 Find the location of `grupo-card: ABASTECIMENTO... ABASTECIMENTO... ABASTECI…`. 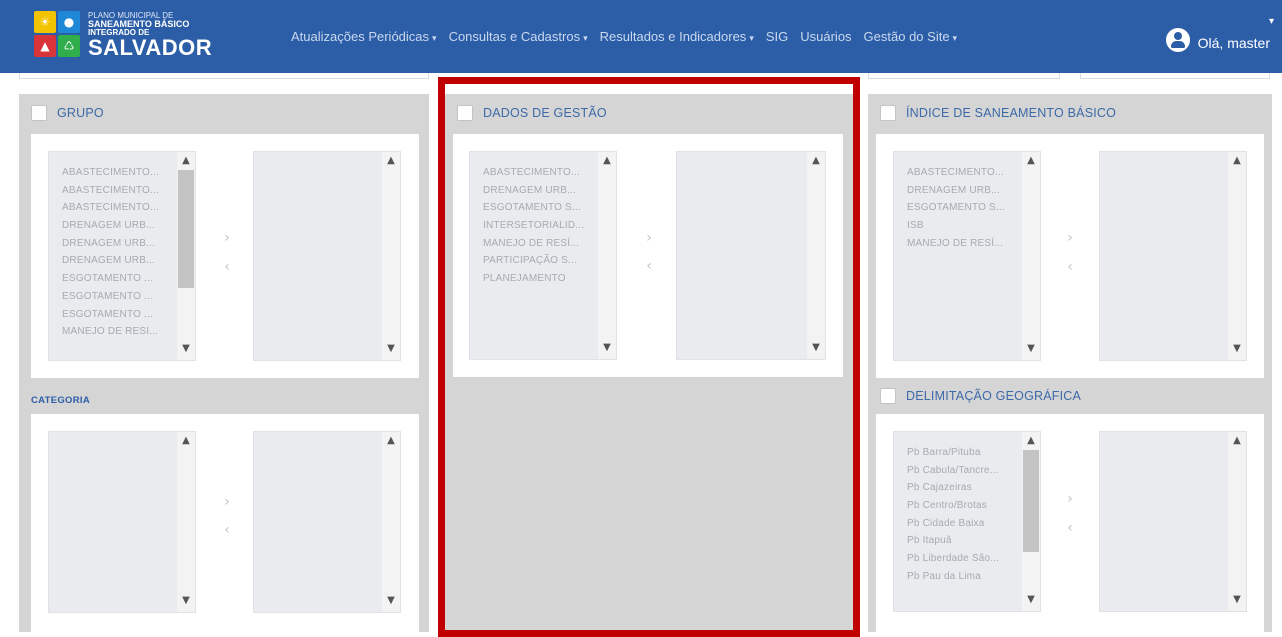

grupo-card: ABASTECIMENTO... ABASTECIMENTO... ABASTECI… is located at coordinates (225, 256).